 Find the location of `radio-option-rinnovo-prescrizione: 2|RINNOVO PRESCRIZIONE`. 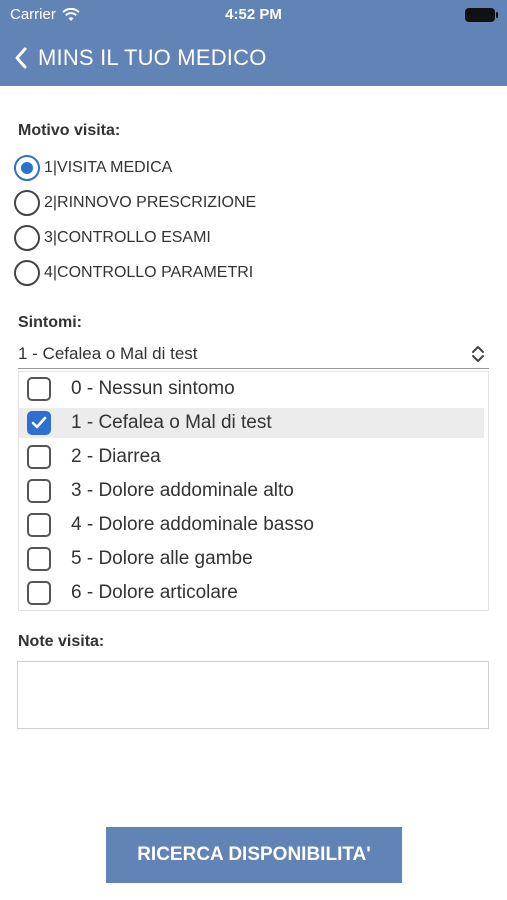

radio-option-rinnovo-prescrizione: 2|RINNOVO PRESCRIZIONE is located at coordinates (135, 203).